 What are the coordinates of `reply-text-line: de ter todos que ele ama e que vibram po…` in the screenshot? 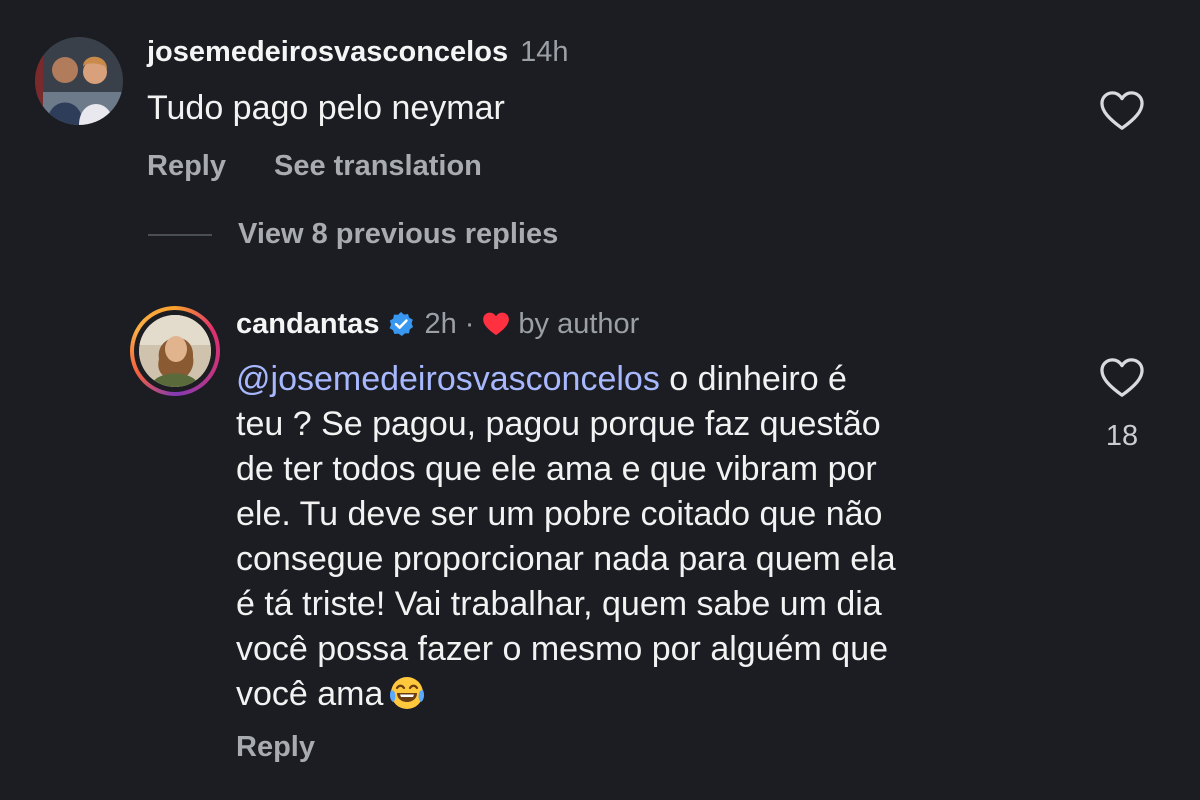 It's located at (556, 469).